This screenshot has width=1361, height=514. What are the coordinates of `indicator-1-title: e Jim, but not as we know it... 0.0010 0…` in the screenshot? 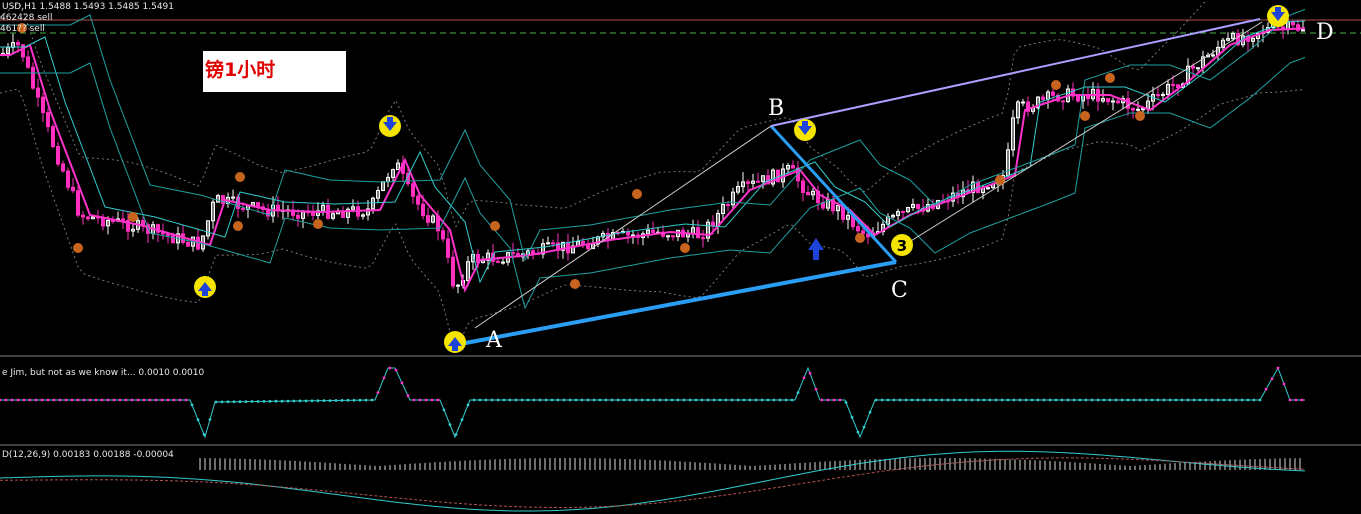 It's located at (103, 373).